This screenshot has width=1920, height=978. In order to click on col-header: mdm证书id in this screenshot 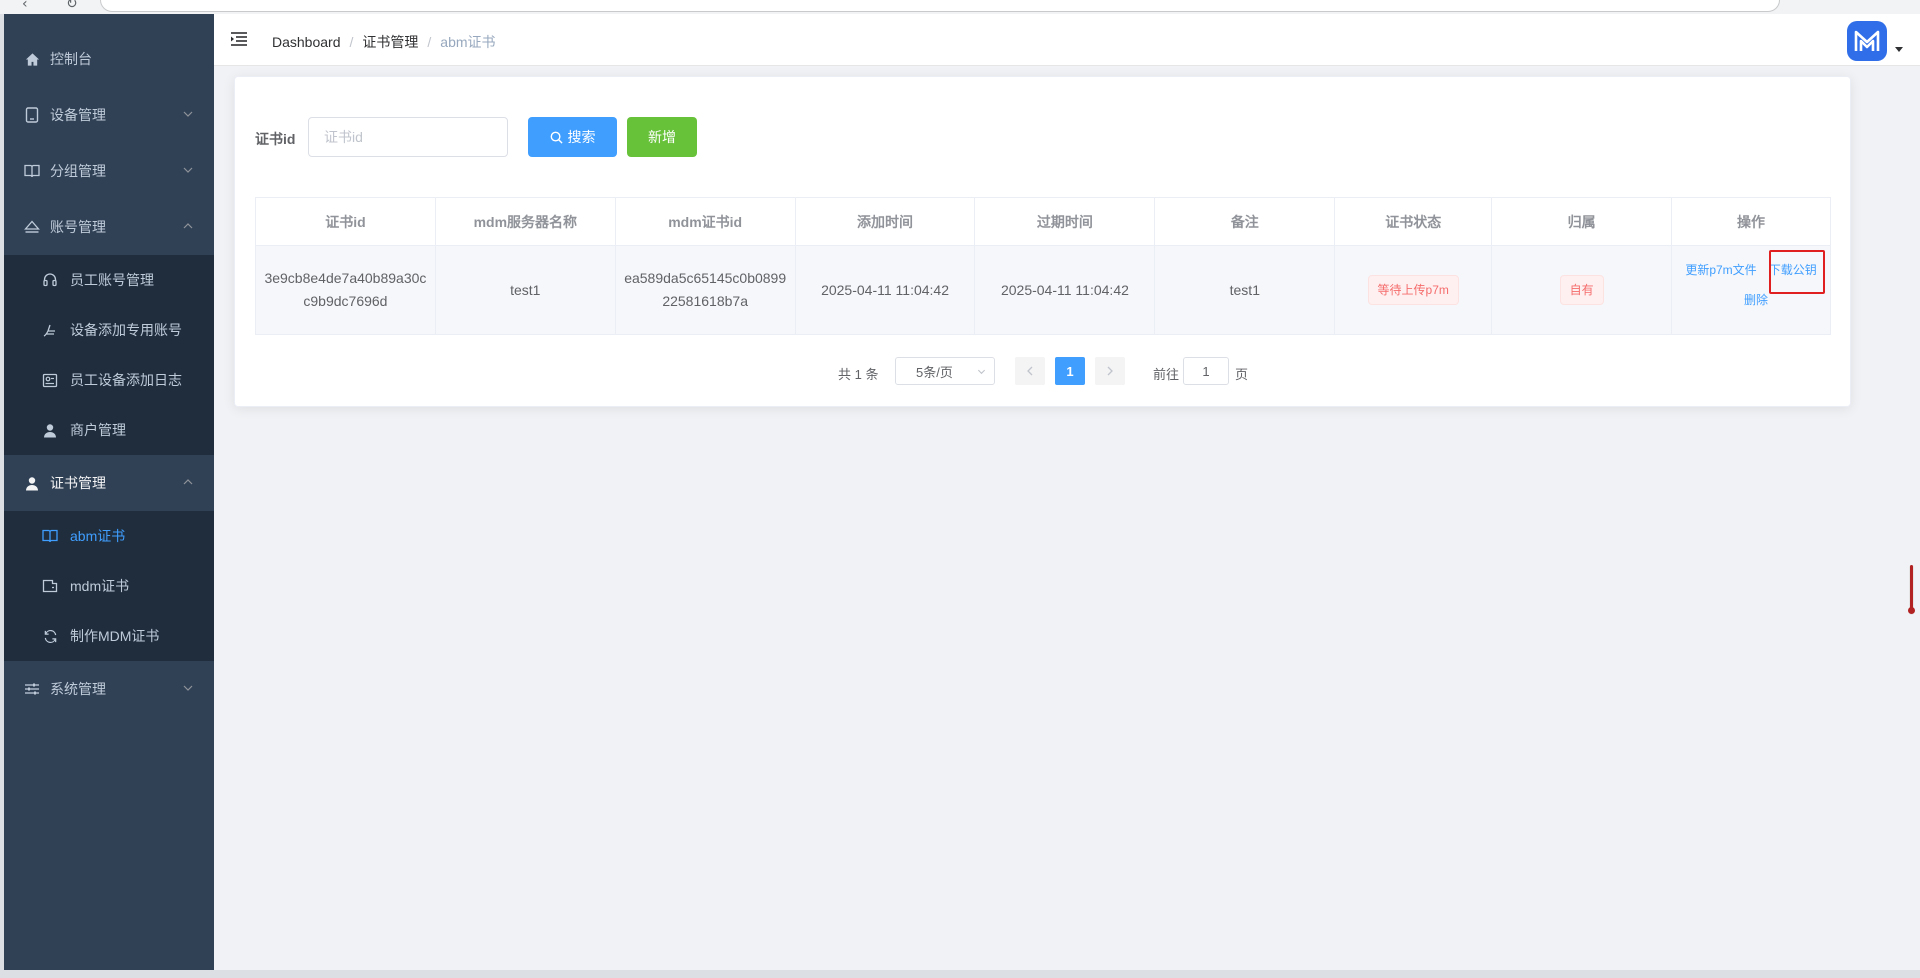, I will do `click(705, 221)`.